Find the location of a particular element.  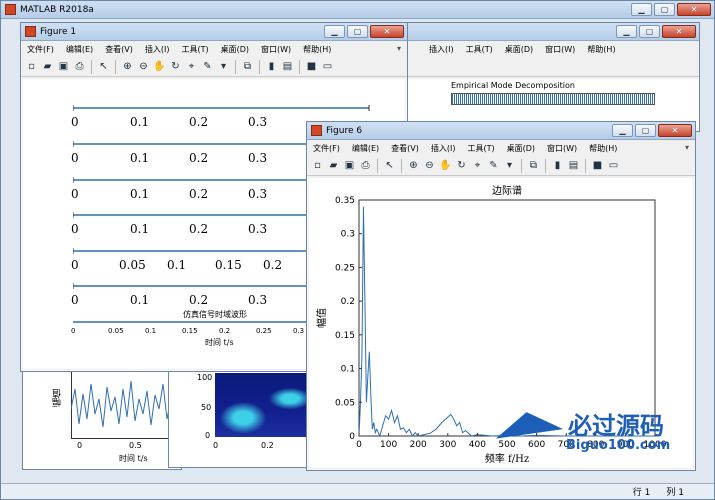

menu-desktop: 桌面(D) is located at coordinates (235, 49).